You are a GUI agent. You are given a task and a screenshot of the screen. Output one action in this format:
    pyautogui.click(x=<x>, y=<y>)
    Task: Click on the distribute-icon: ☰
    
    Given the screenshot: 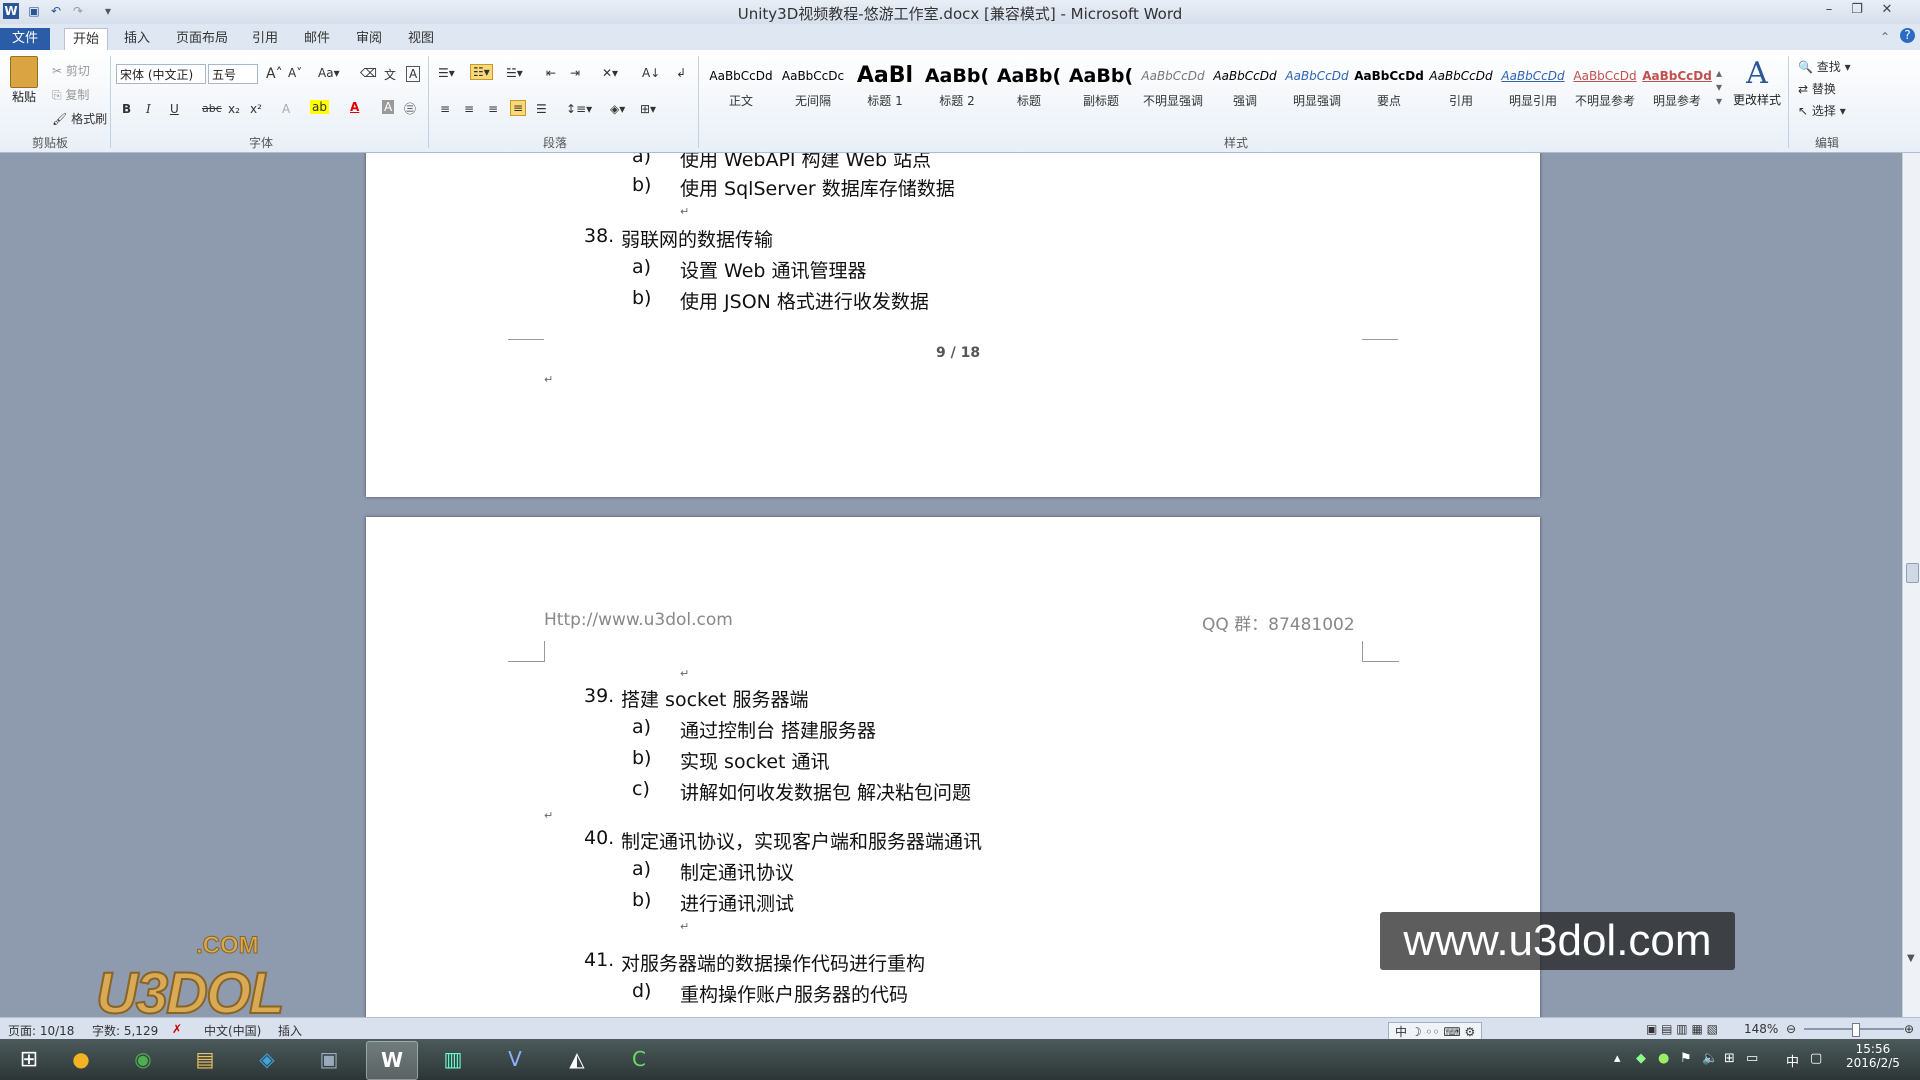 What is the action you would take?
    pyautogui.click(x=541, y=109)
    